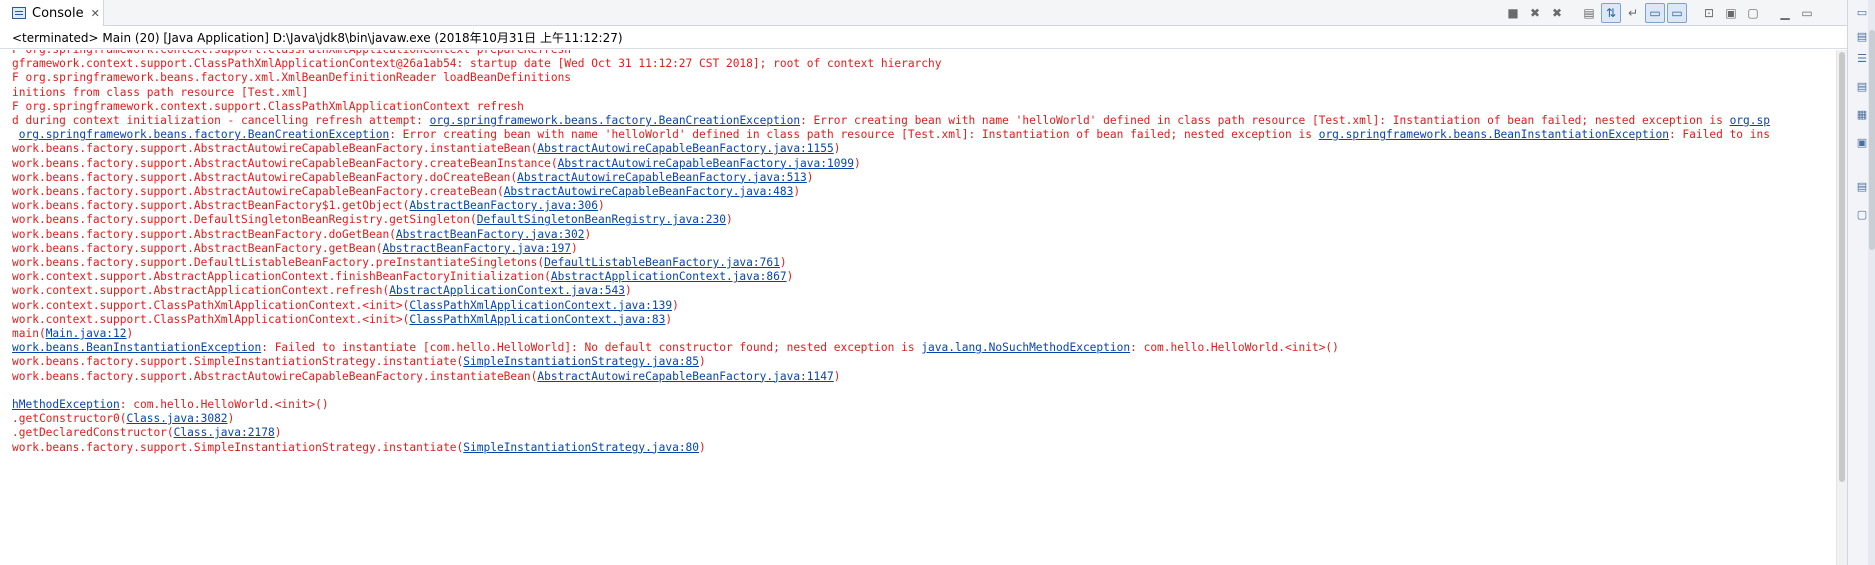 Image resolution: width=1875 pixels, height=565 pixels. I want to click on stacktrace-link: AbstractApplicationContext.java:543, so click(507, 290).